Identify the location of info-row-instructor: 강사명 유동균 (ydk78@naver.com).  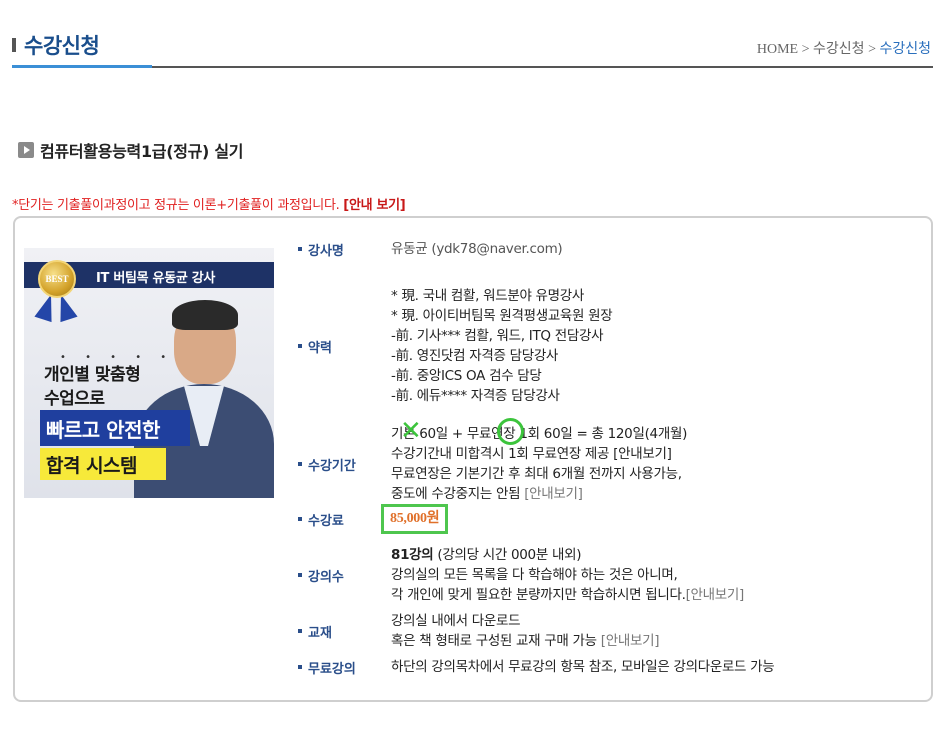
(430, 249).